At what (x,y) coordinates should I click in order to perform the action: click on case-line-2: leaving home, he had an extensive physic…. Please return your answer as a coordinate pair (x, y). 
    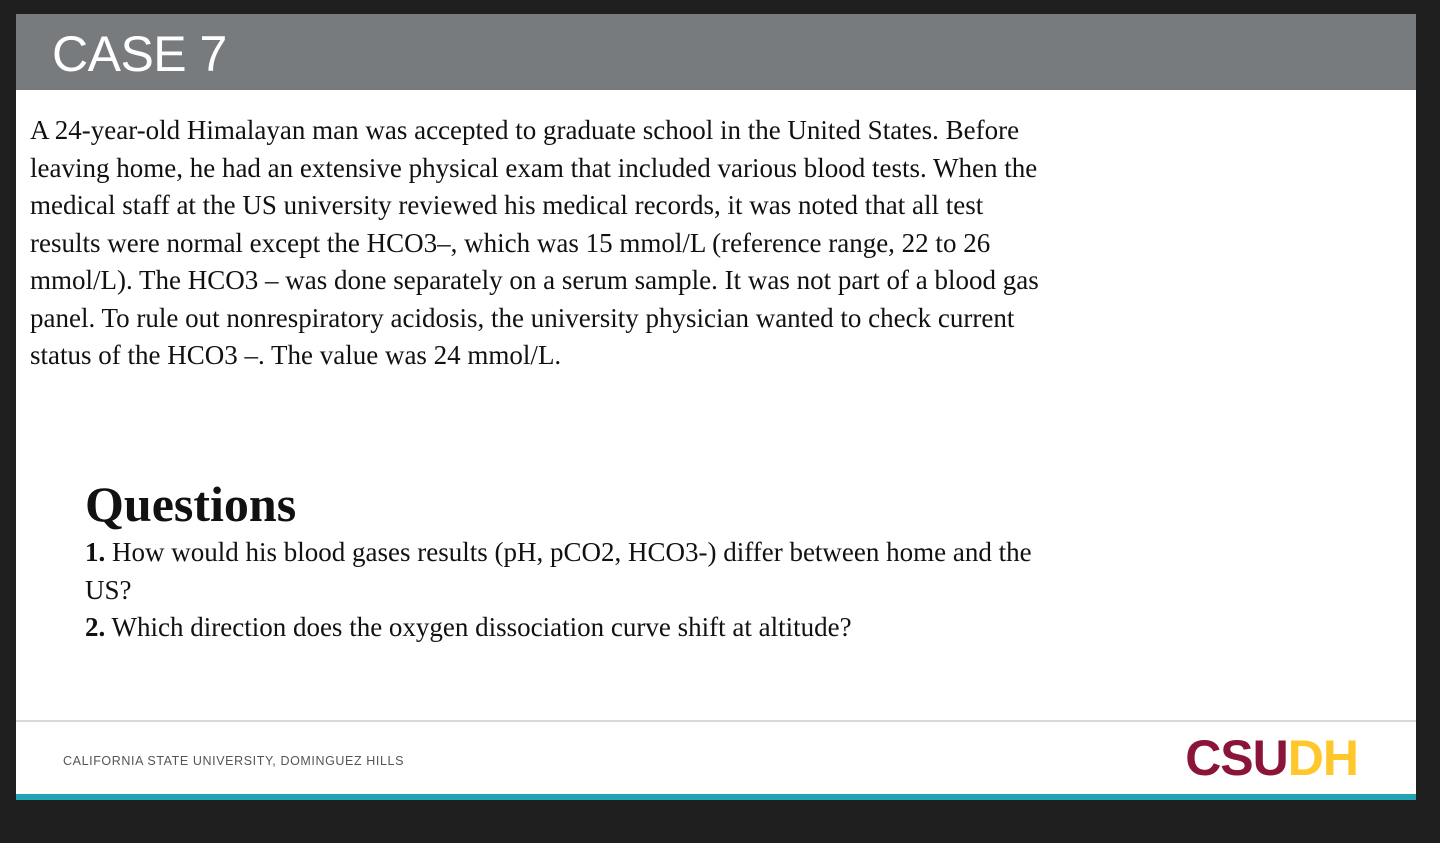
    Looking at the image, I should click on (534, 167).